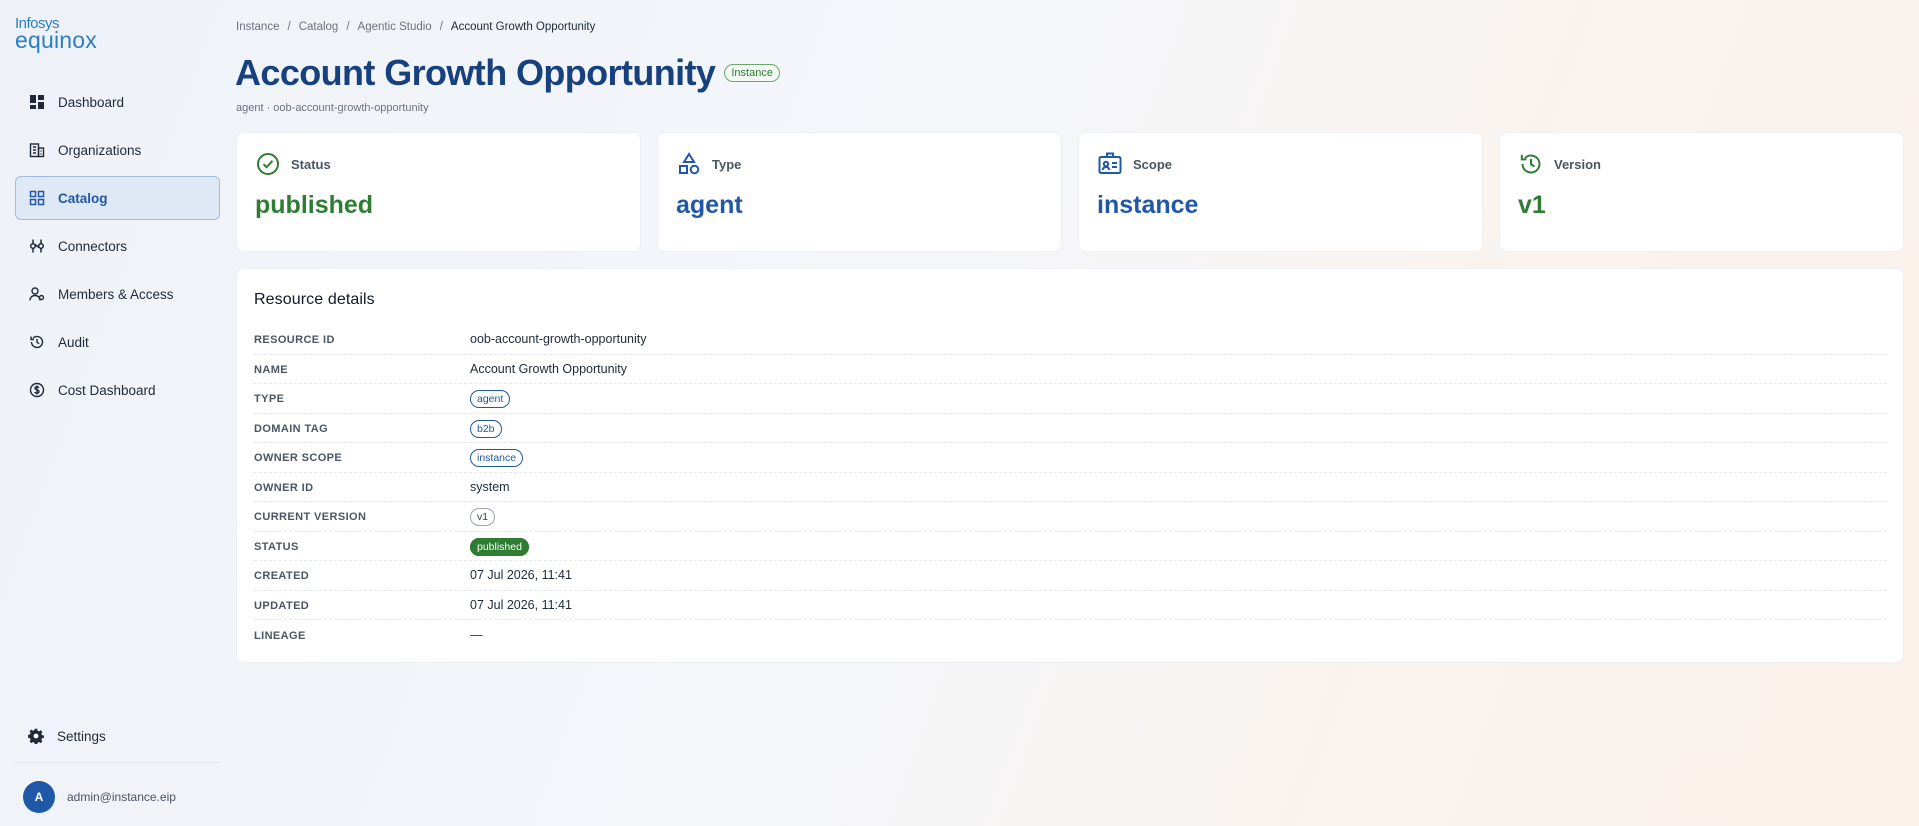 This screenshot has height=826, width=1919. Describe the element at coordinates (117, 736) in the screenshot. I see `settings-button: Settings` at that location.